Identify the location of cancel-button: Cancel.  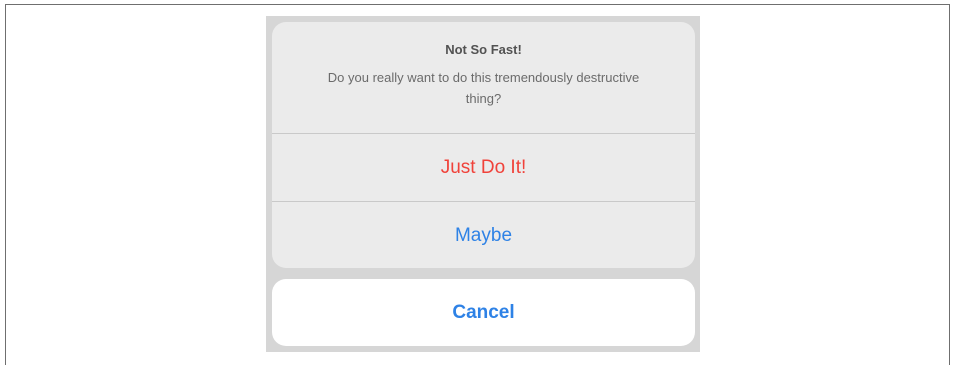
(483, 312).